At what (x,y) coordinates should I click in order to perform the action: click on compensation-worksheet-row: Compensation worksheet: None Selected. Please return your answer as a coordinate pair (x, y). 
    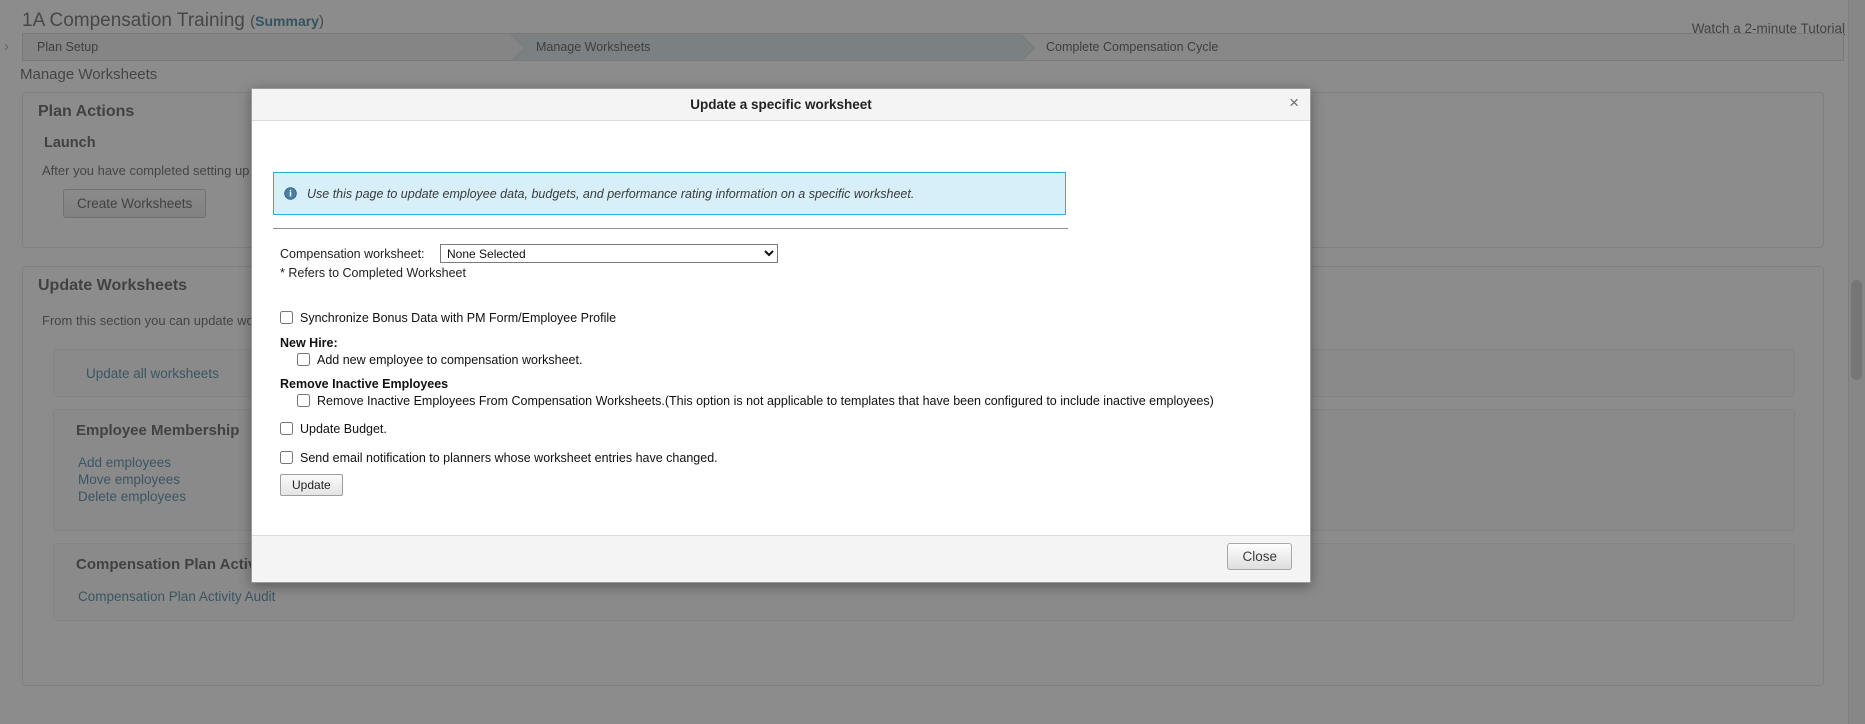
    Looking at the image, I should click on (529, 253).